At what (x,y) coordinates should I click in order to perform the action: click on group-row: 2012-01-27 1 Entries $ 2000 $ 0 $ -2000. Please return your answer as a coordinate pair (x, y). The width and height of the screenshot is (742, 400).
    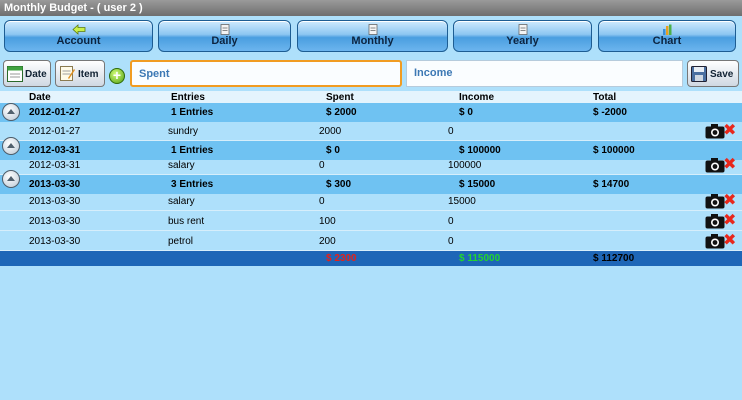
    Looking at the image, I should click on (371, 112).